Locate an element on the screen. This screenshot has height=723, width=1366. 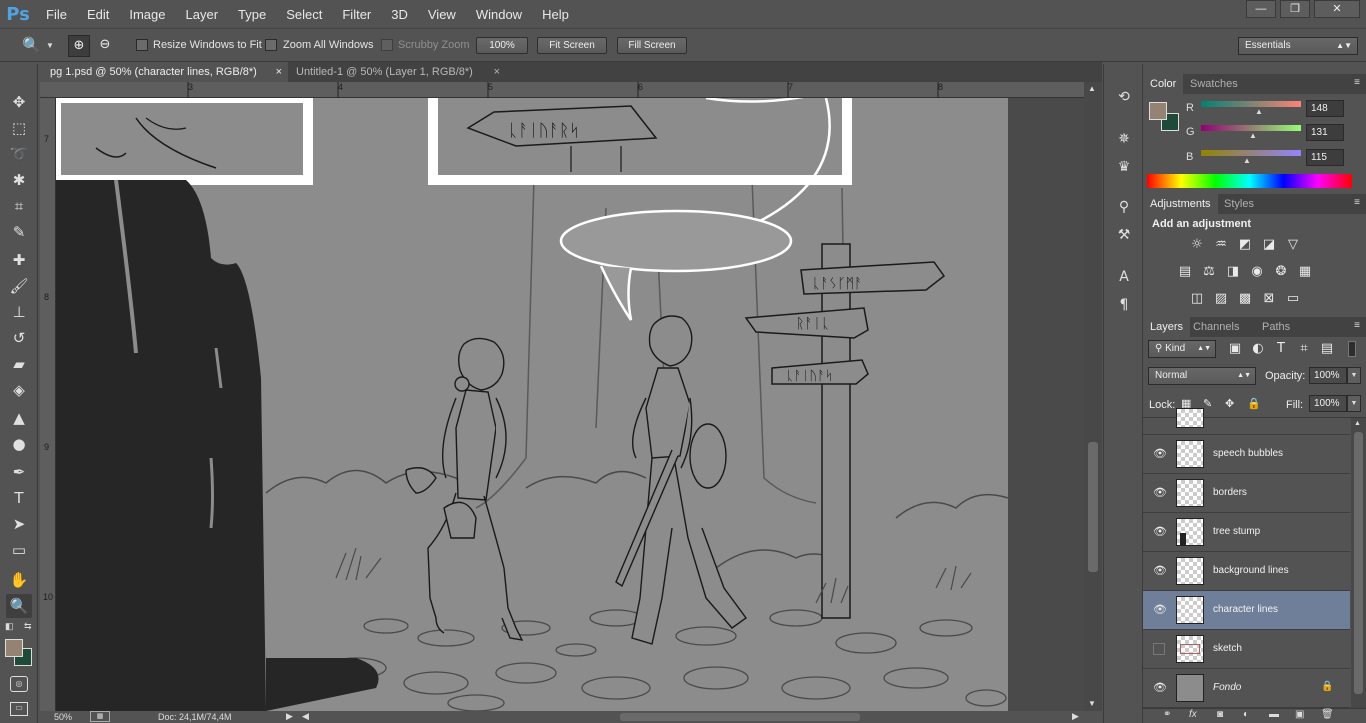
lock-position-icon: ✥ is located at coordinates (1229, 403).